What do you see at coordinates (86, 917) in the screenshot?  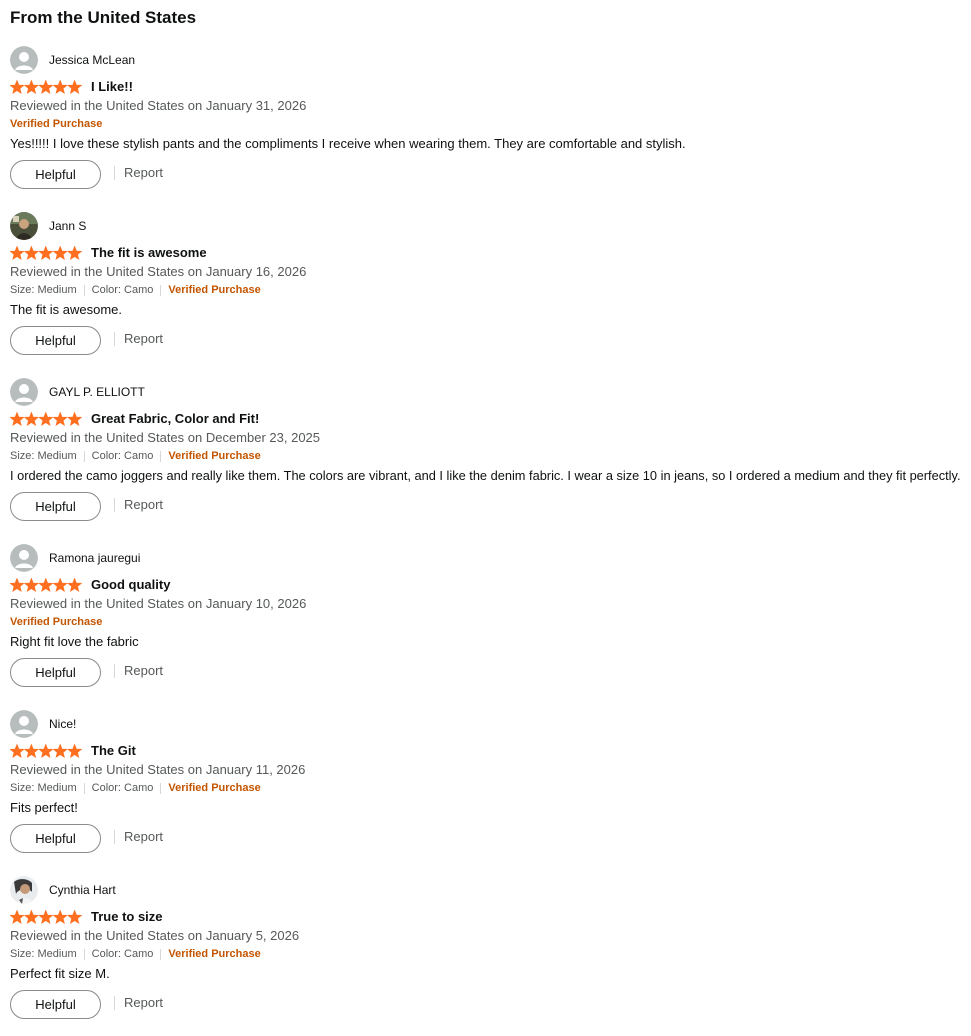 I see `review-title-row: True to size` at bounding box center [86, 917].